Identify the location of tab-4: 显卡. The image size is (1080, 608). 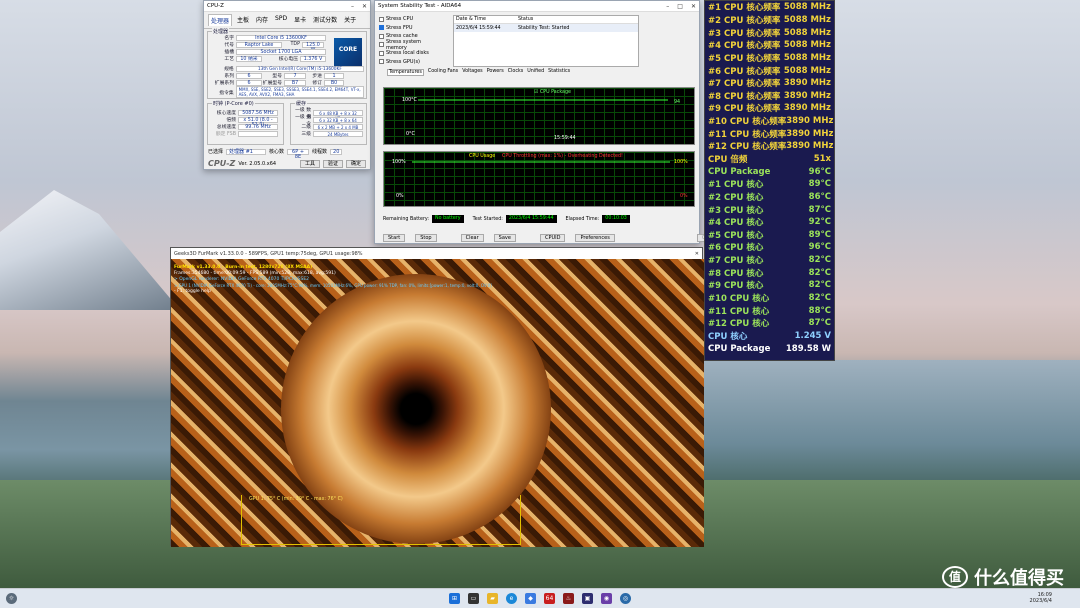
(300, 20).